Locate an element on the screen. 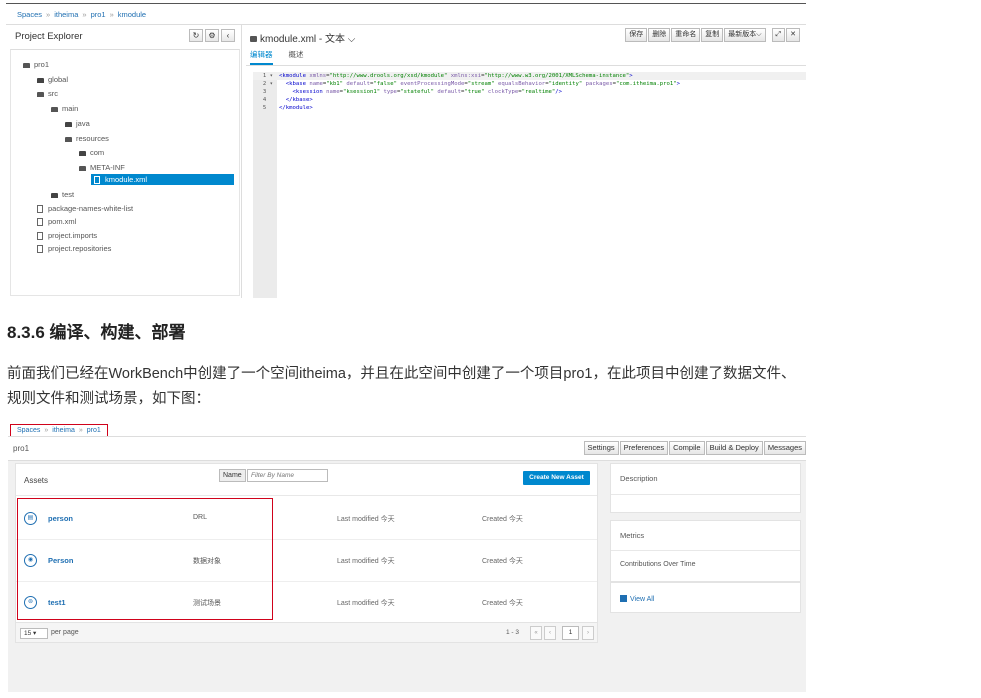 The width and height of the screenshot is (981, 698). latest-version-dropdown: 最新版本⌵ is located at coordinates (745, 35).